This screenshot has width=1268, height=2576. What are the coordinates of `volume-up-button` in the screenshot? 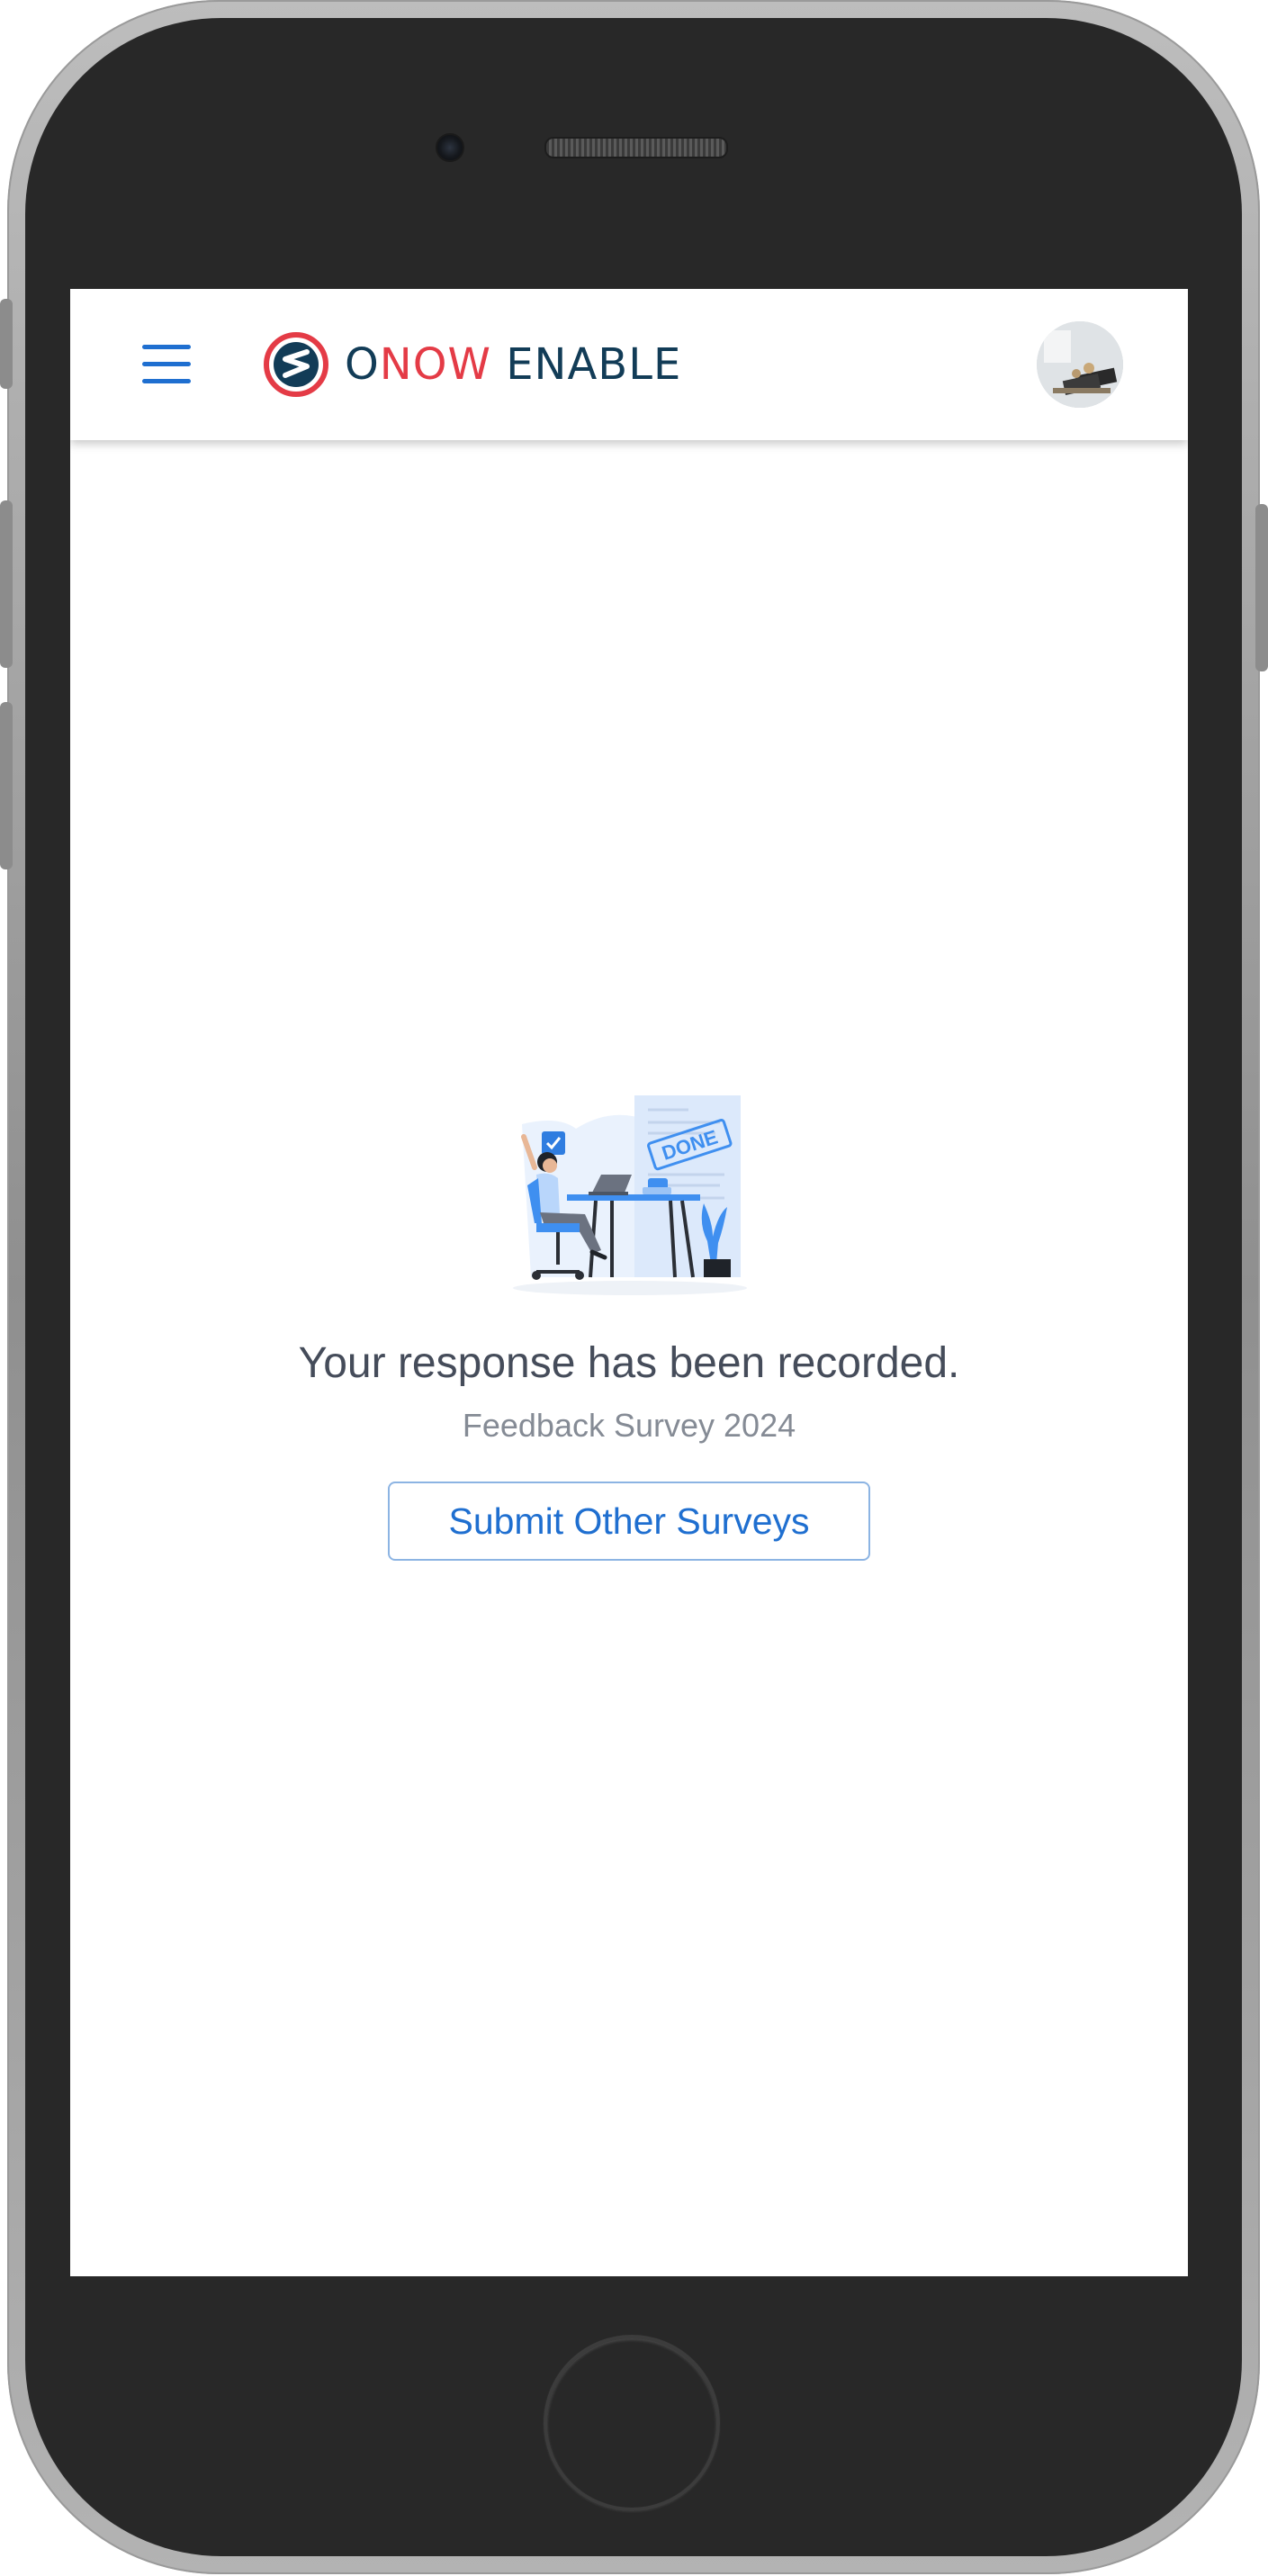 It's located at (6, 584).